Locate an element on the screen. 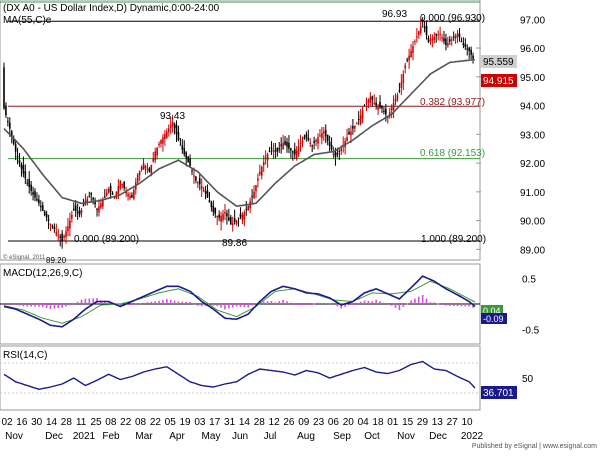 The height and width of the screenshot is (456, 600). date-tick-label: 13 is located at coordinates (438, 422).